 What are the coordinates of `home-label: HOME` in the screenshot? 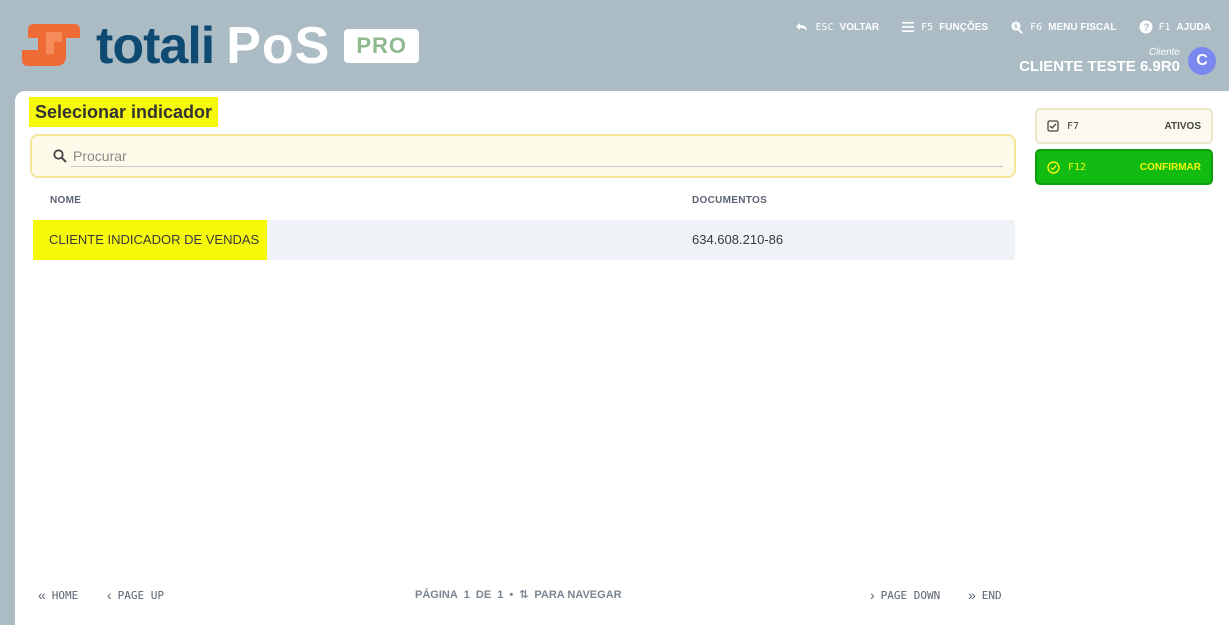 It's located at (65, 595).